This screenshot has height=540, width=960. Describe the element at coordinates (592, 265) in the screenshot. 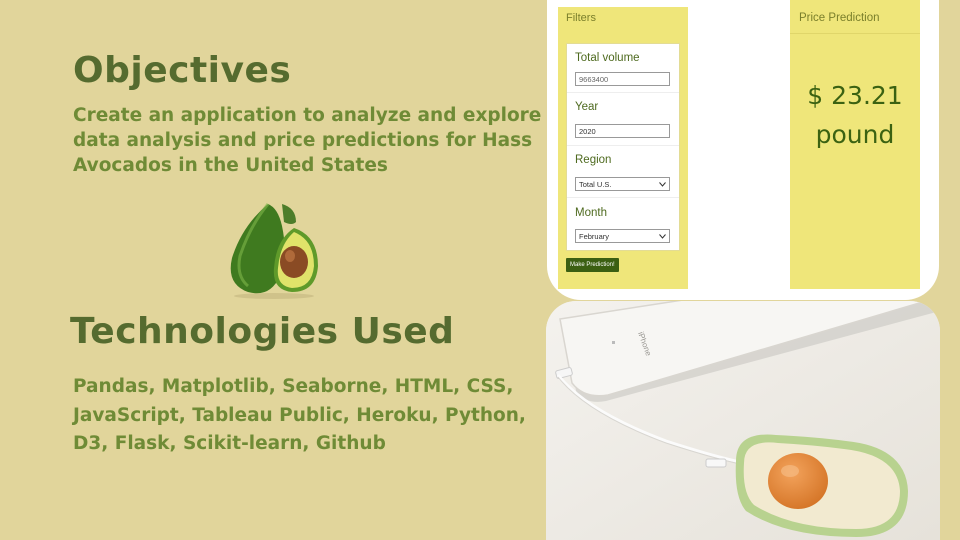

I see `make-prediction-button: Make Prediction!` at that location.